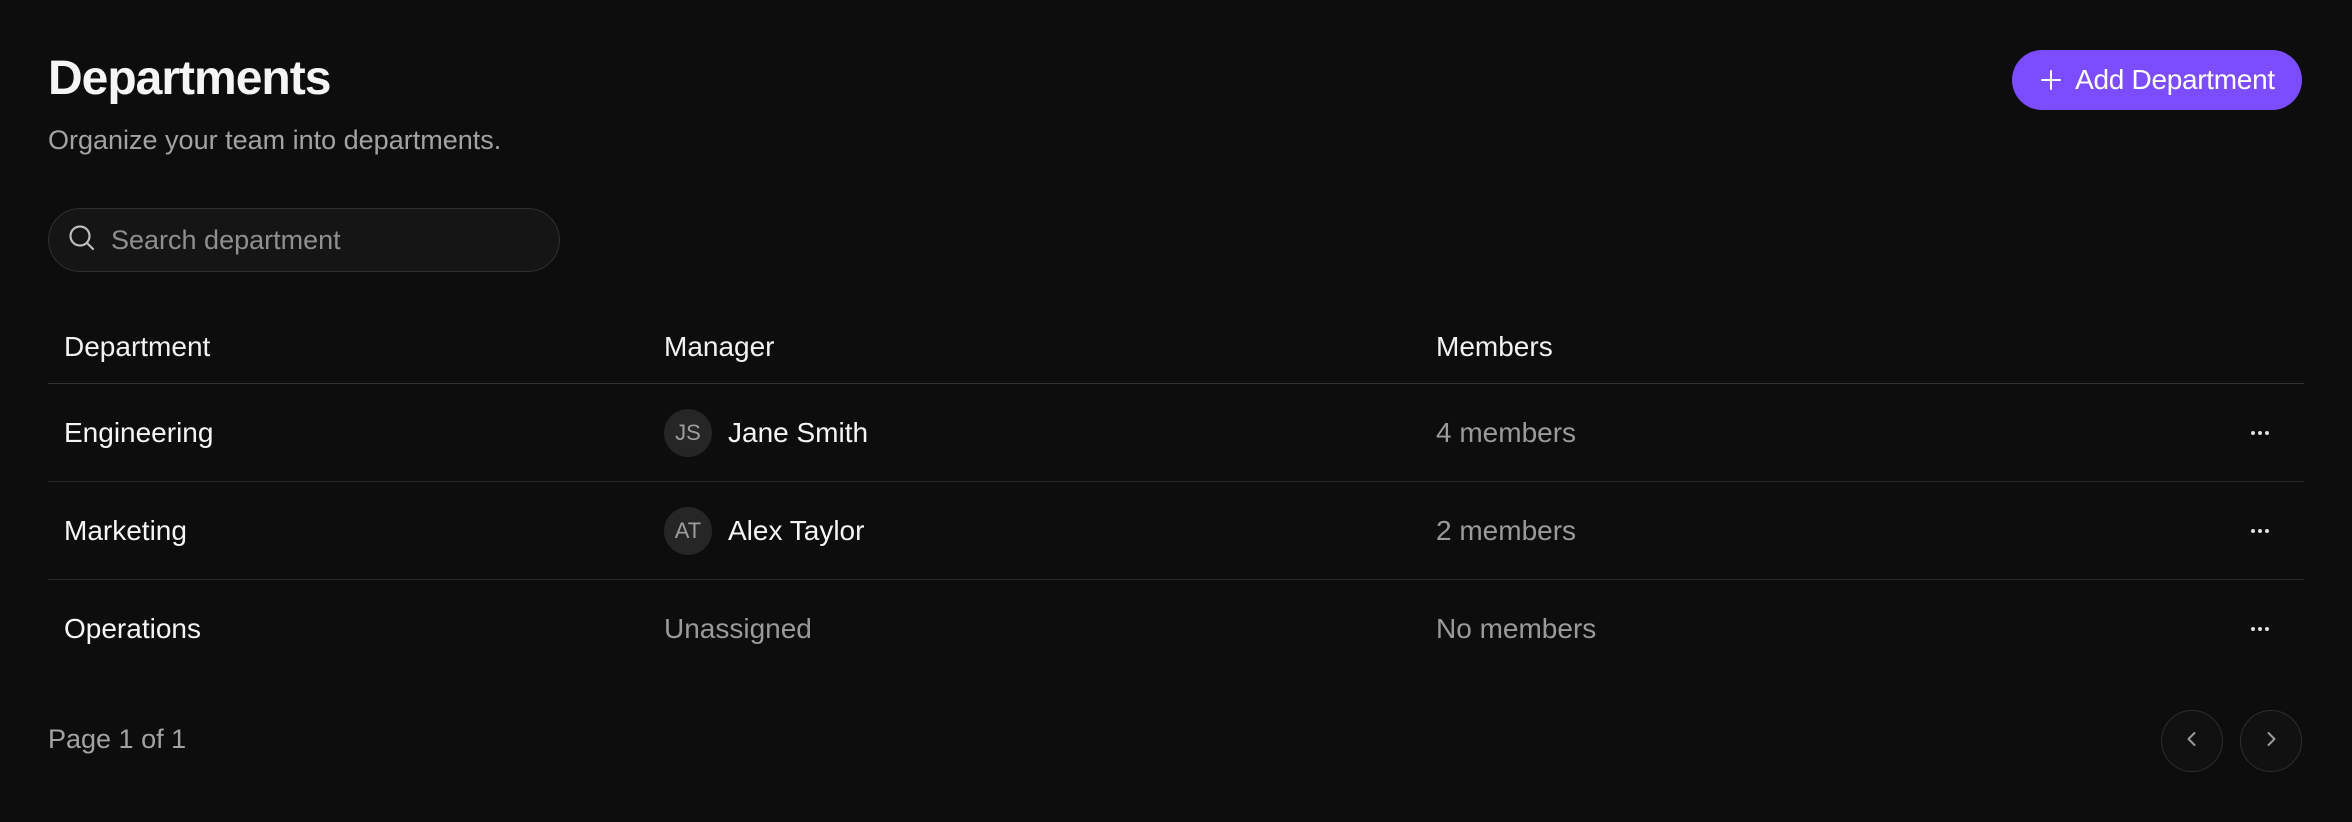 The width and height of the screenshot is (2352, 822). What do you see at coordinates (2051, 80) in the screenshot?
I see `plus-icon` at bounding box center [2051, 80].